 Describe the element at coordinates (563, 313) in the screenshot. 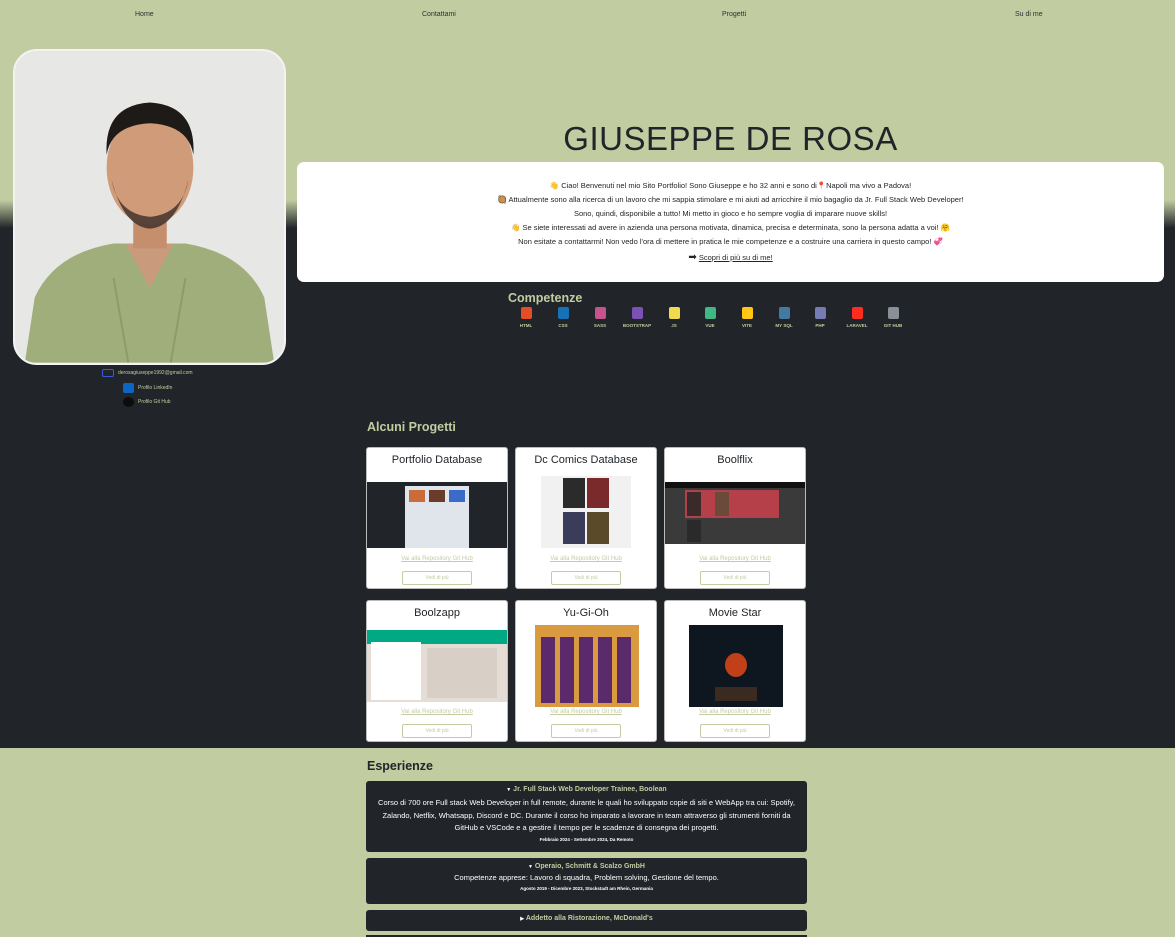

I see `css-icon` at that location.